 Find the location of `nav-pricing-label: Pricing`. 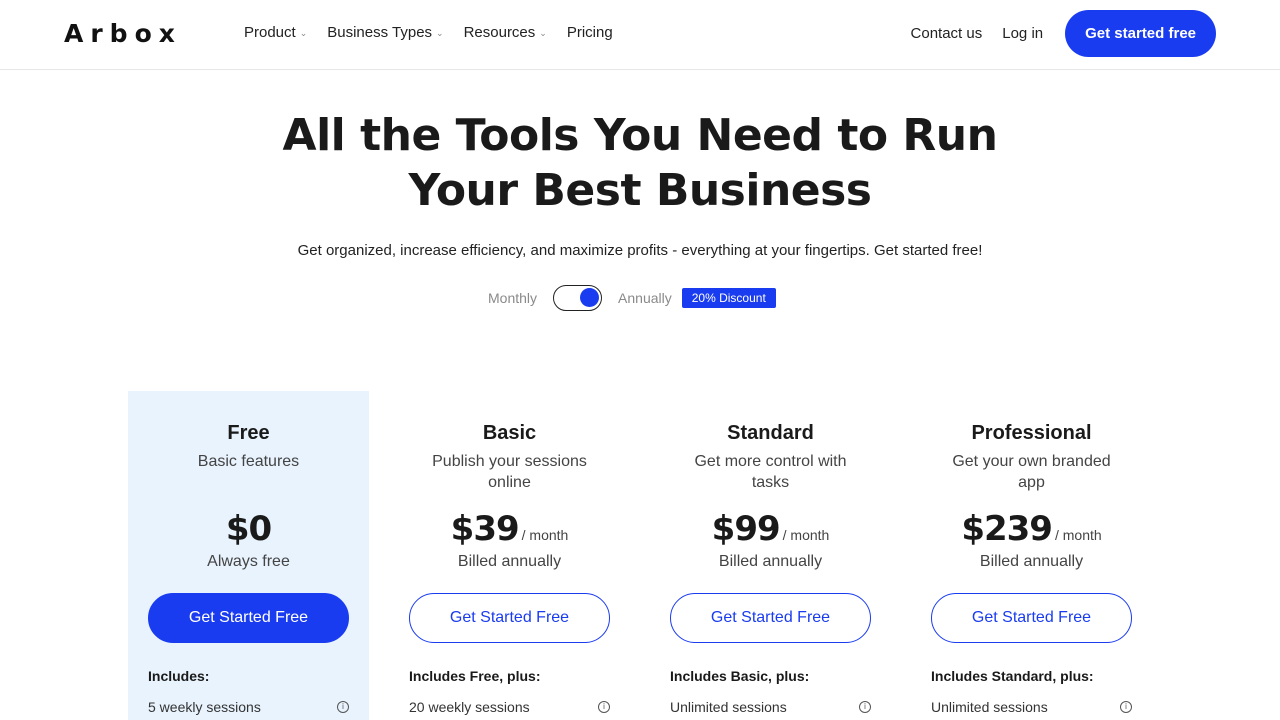

nav-pricing-label: Pricing is located at coordinates (589, 32).